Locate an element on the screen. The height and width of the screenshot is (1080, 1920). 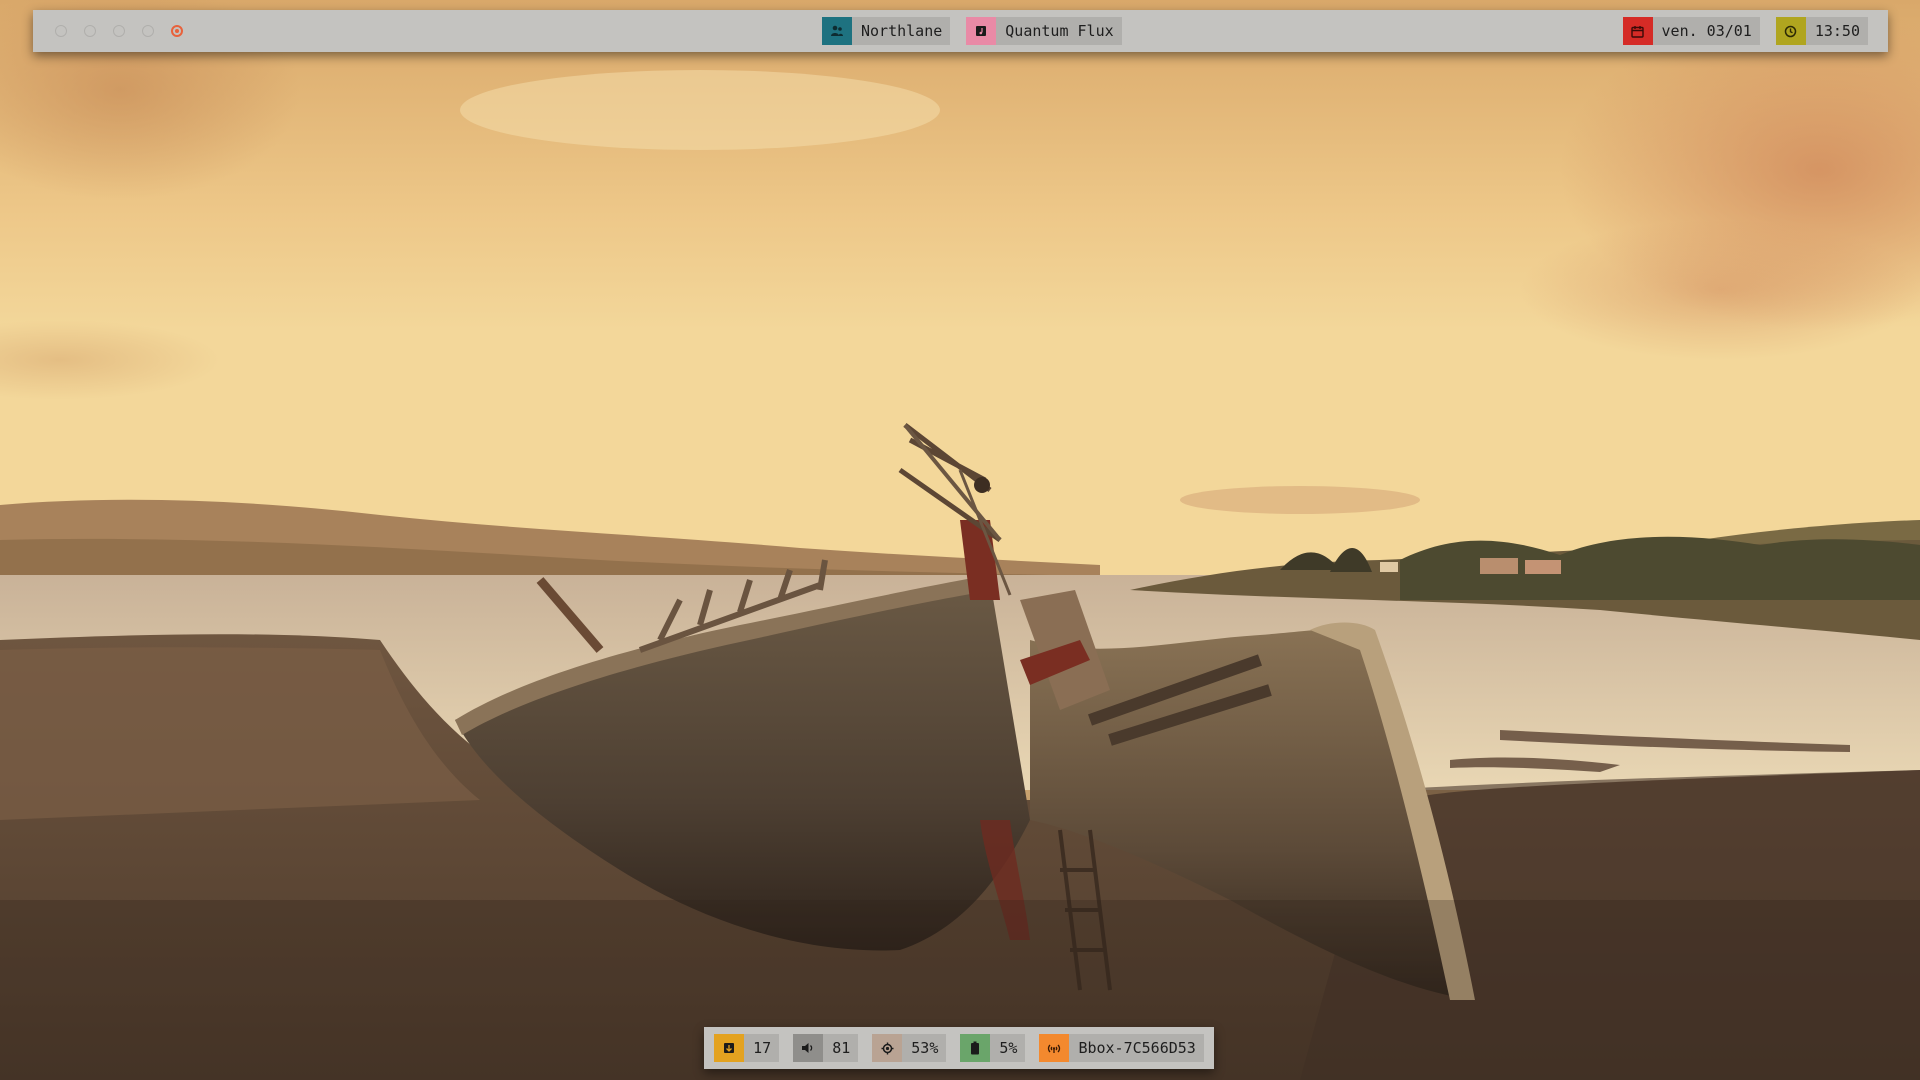
user-label: Northlane is located at coordinates (902, 31).